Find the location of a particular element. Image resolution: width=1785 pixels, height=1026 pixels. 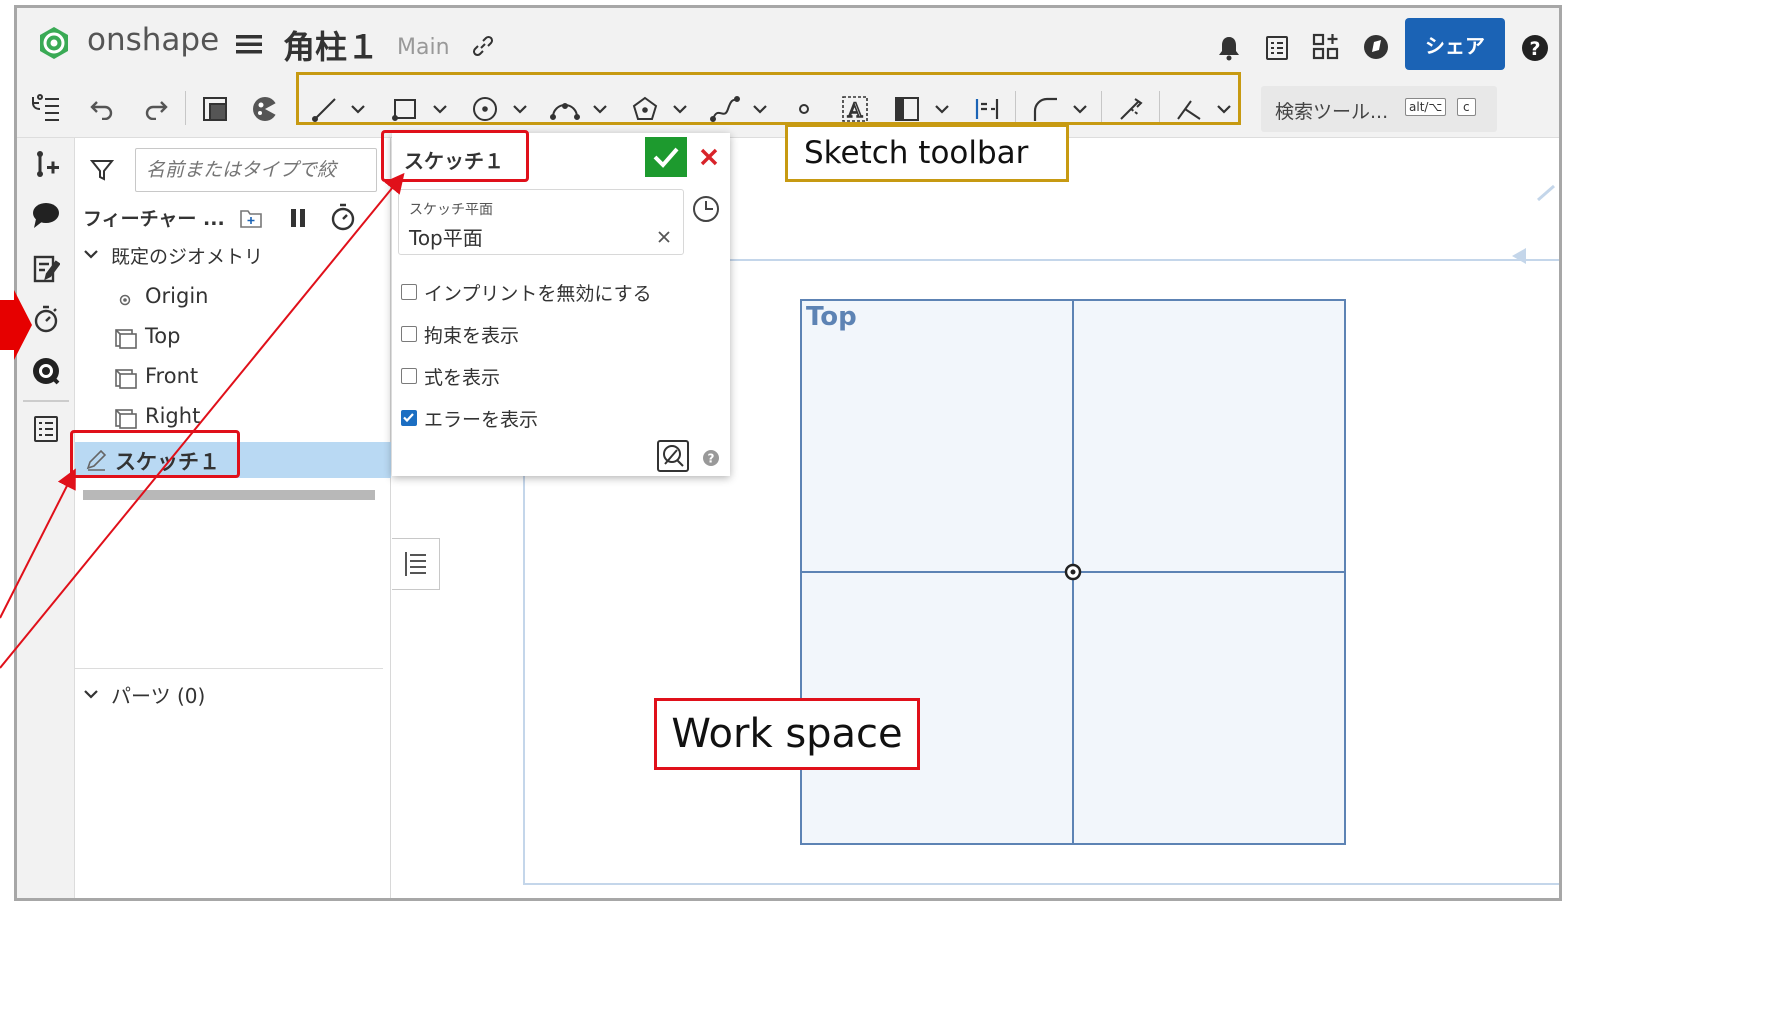

sketch-inspect-icon is located at coordinates (673, 456).